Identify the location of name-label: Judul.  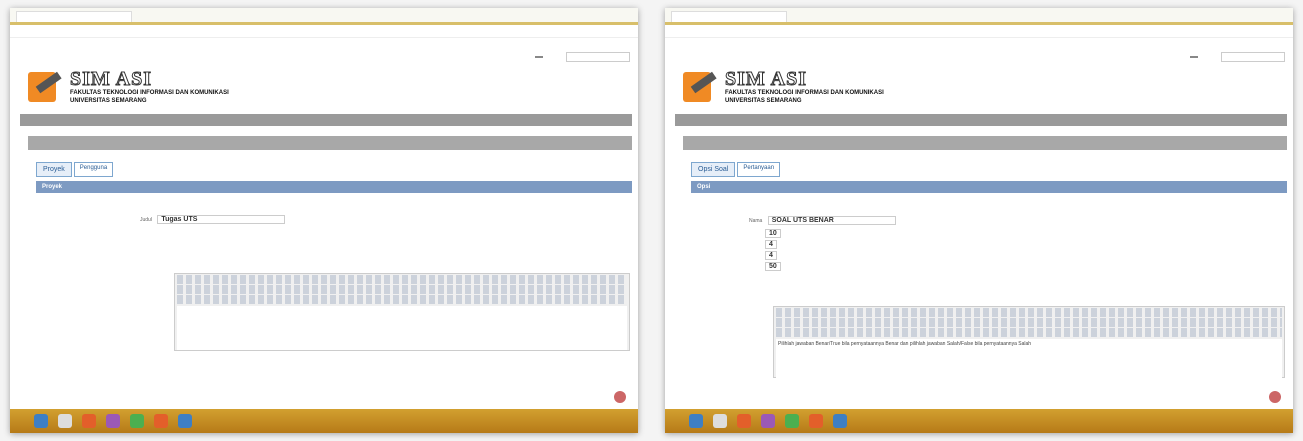
(146, 219).